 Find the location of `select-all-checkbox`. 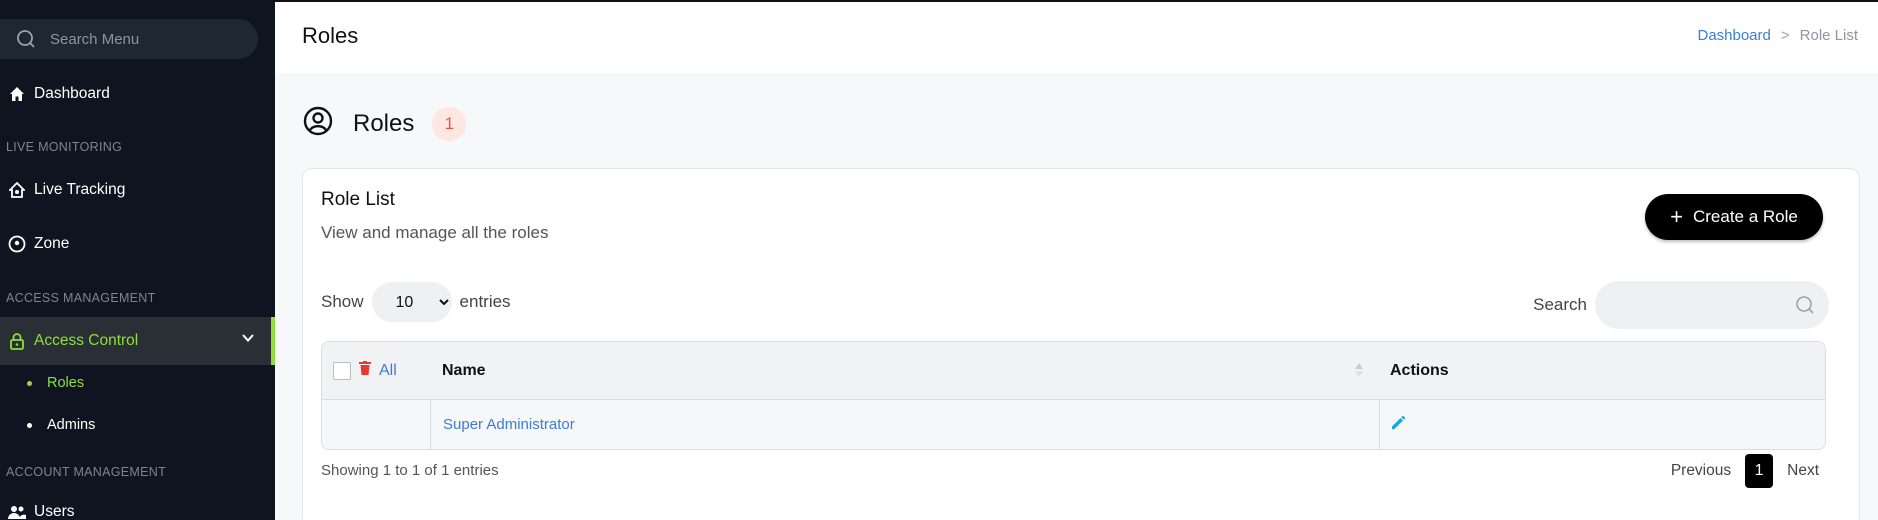

select-all-checkbox is located at coordinates (342, 370).